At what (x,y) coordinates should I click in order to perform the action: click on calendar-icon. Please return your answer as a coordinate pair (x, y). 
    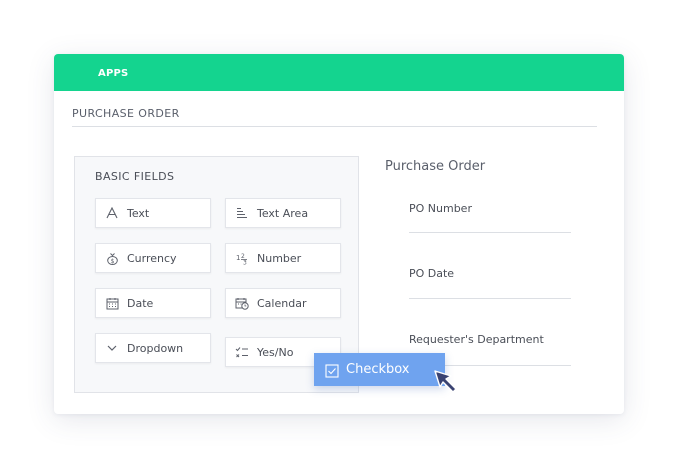
    Looking at the image, I should click on (242, 303).